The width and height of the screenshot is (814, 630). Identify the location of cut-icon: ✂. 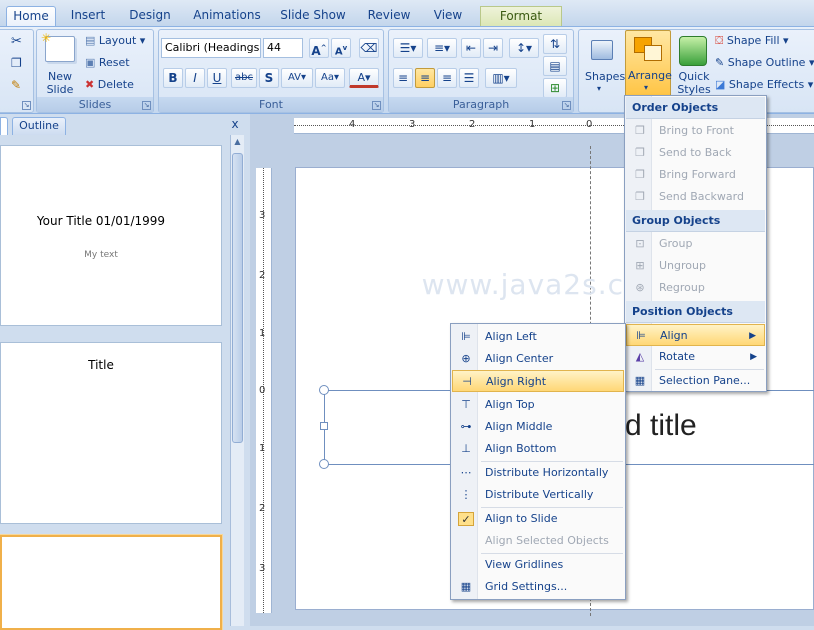
(16, 41).